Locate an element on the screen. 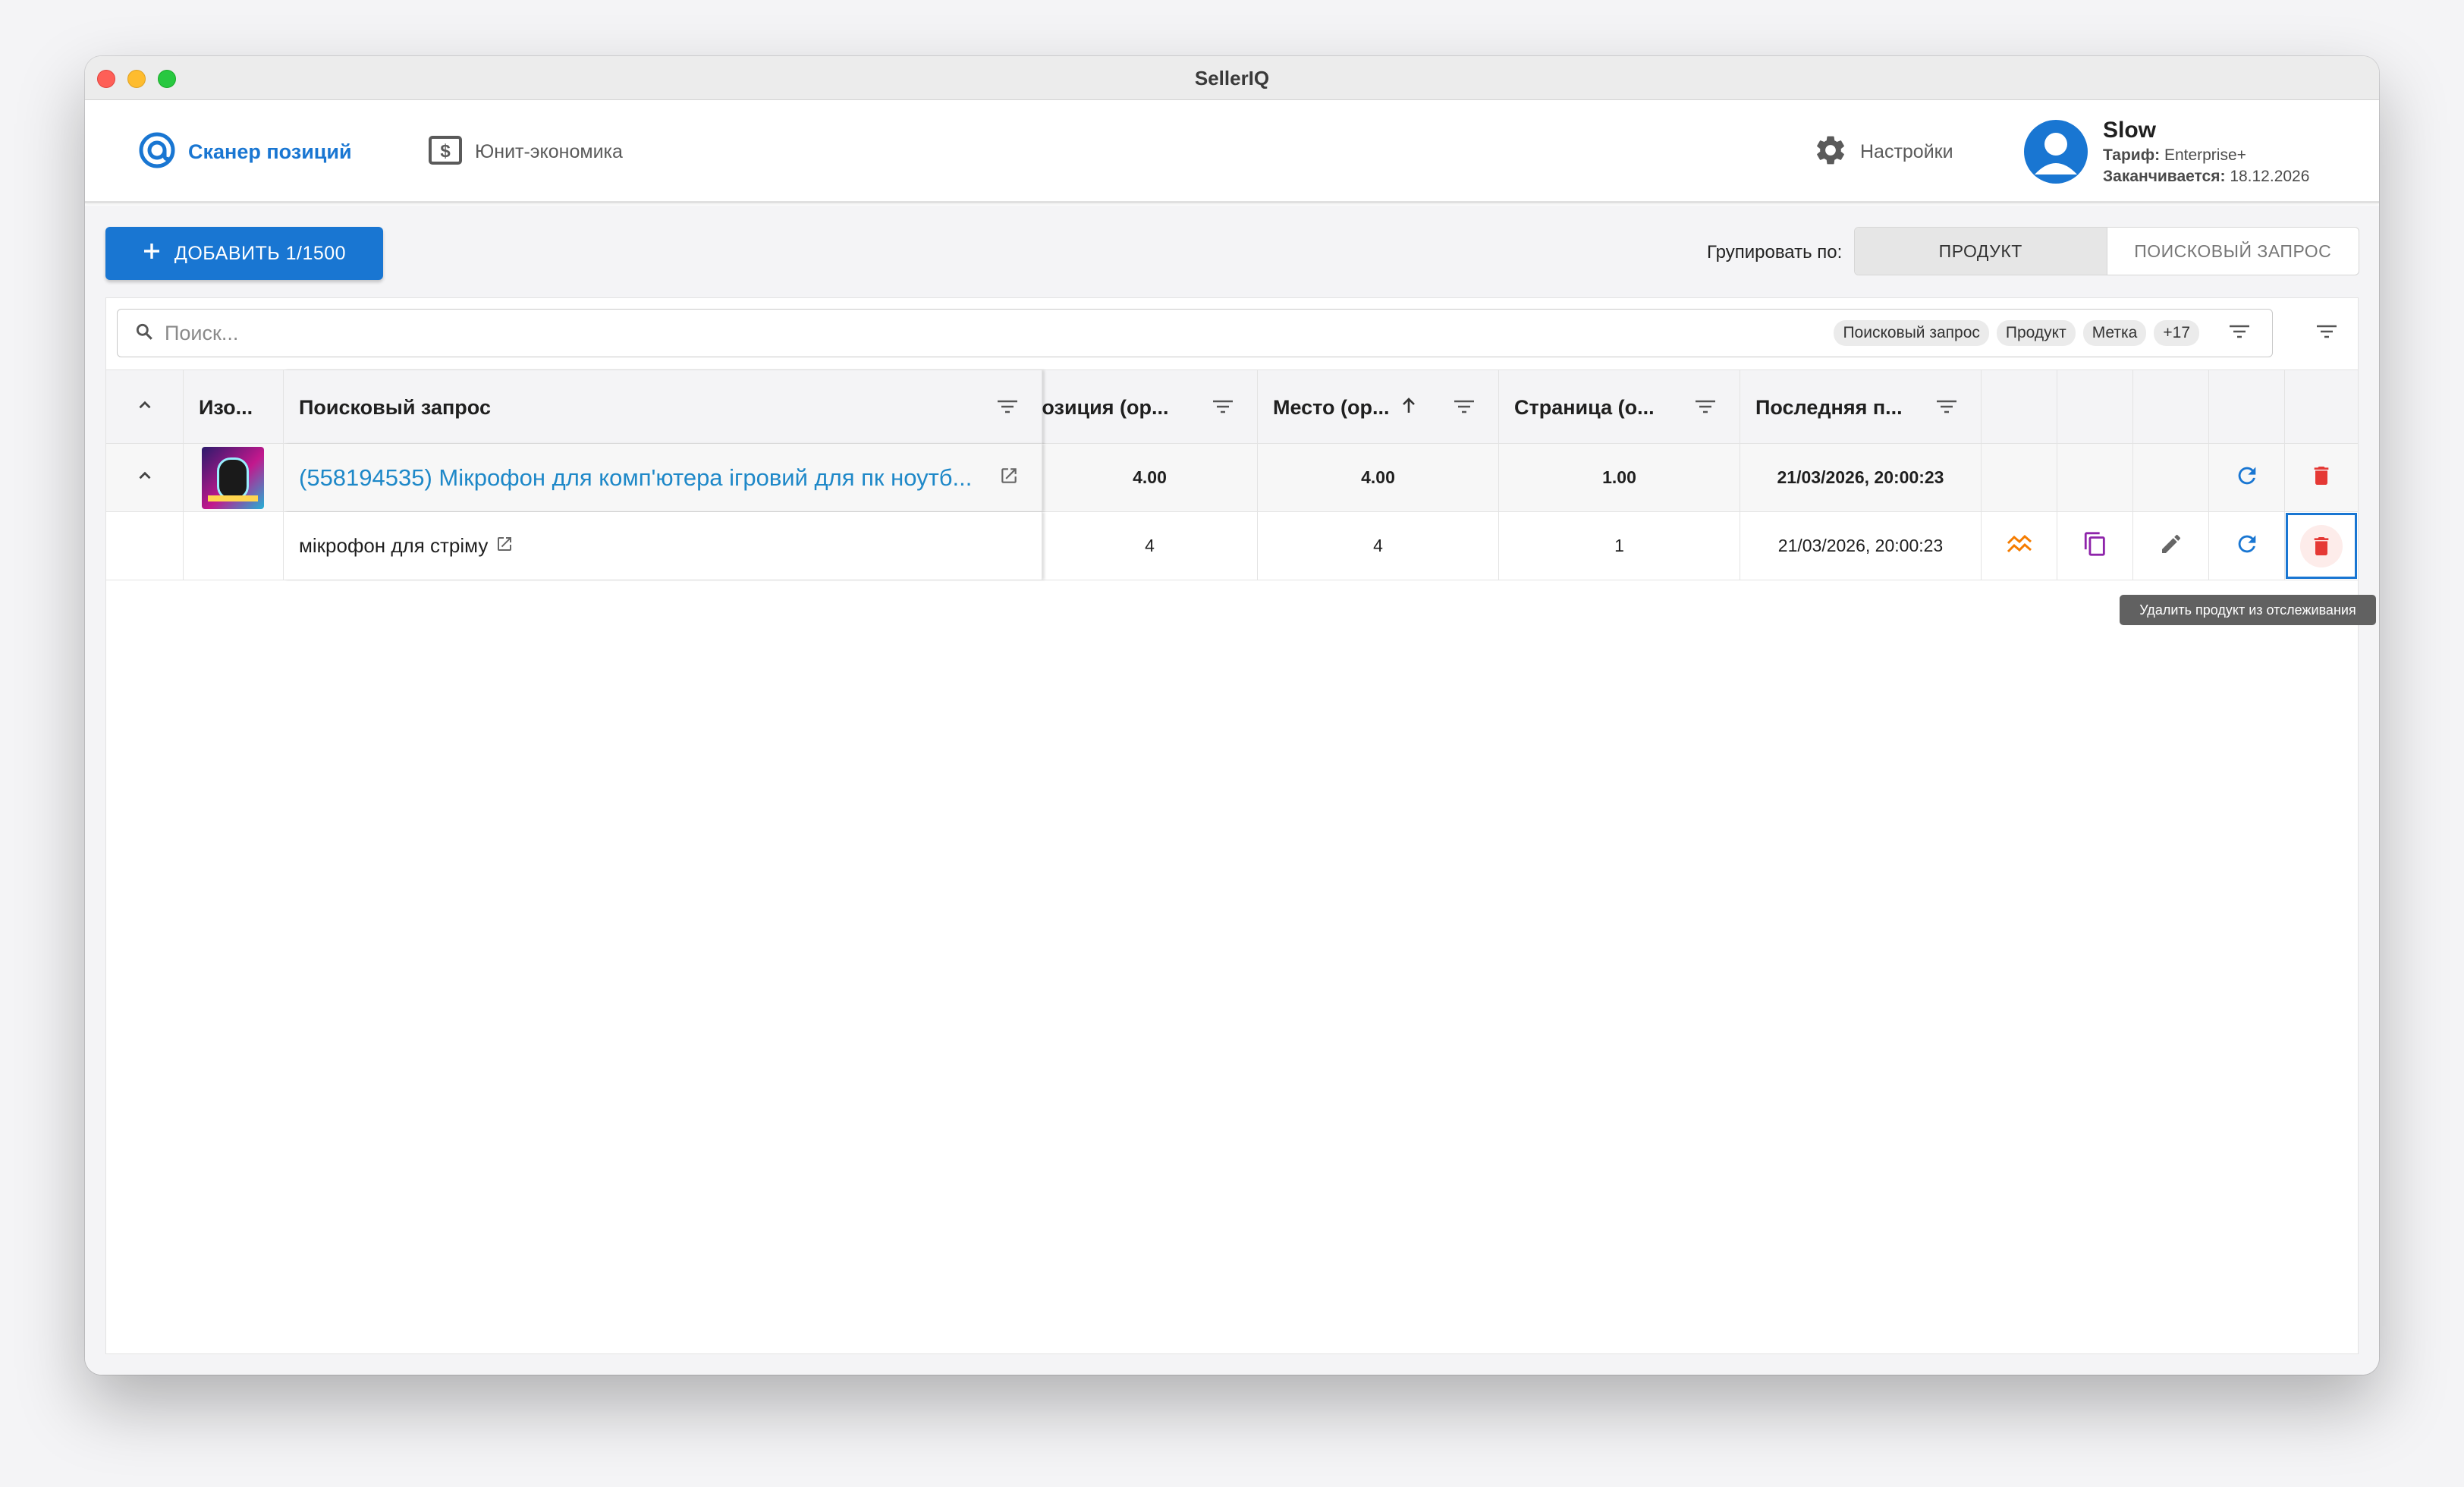  title-bar: SellerIQ is located at coordinates (1232, 78).